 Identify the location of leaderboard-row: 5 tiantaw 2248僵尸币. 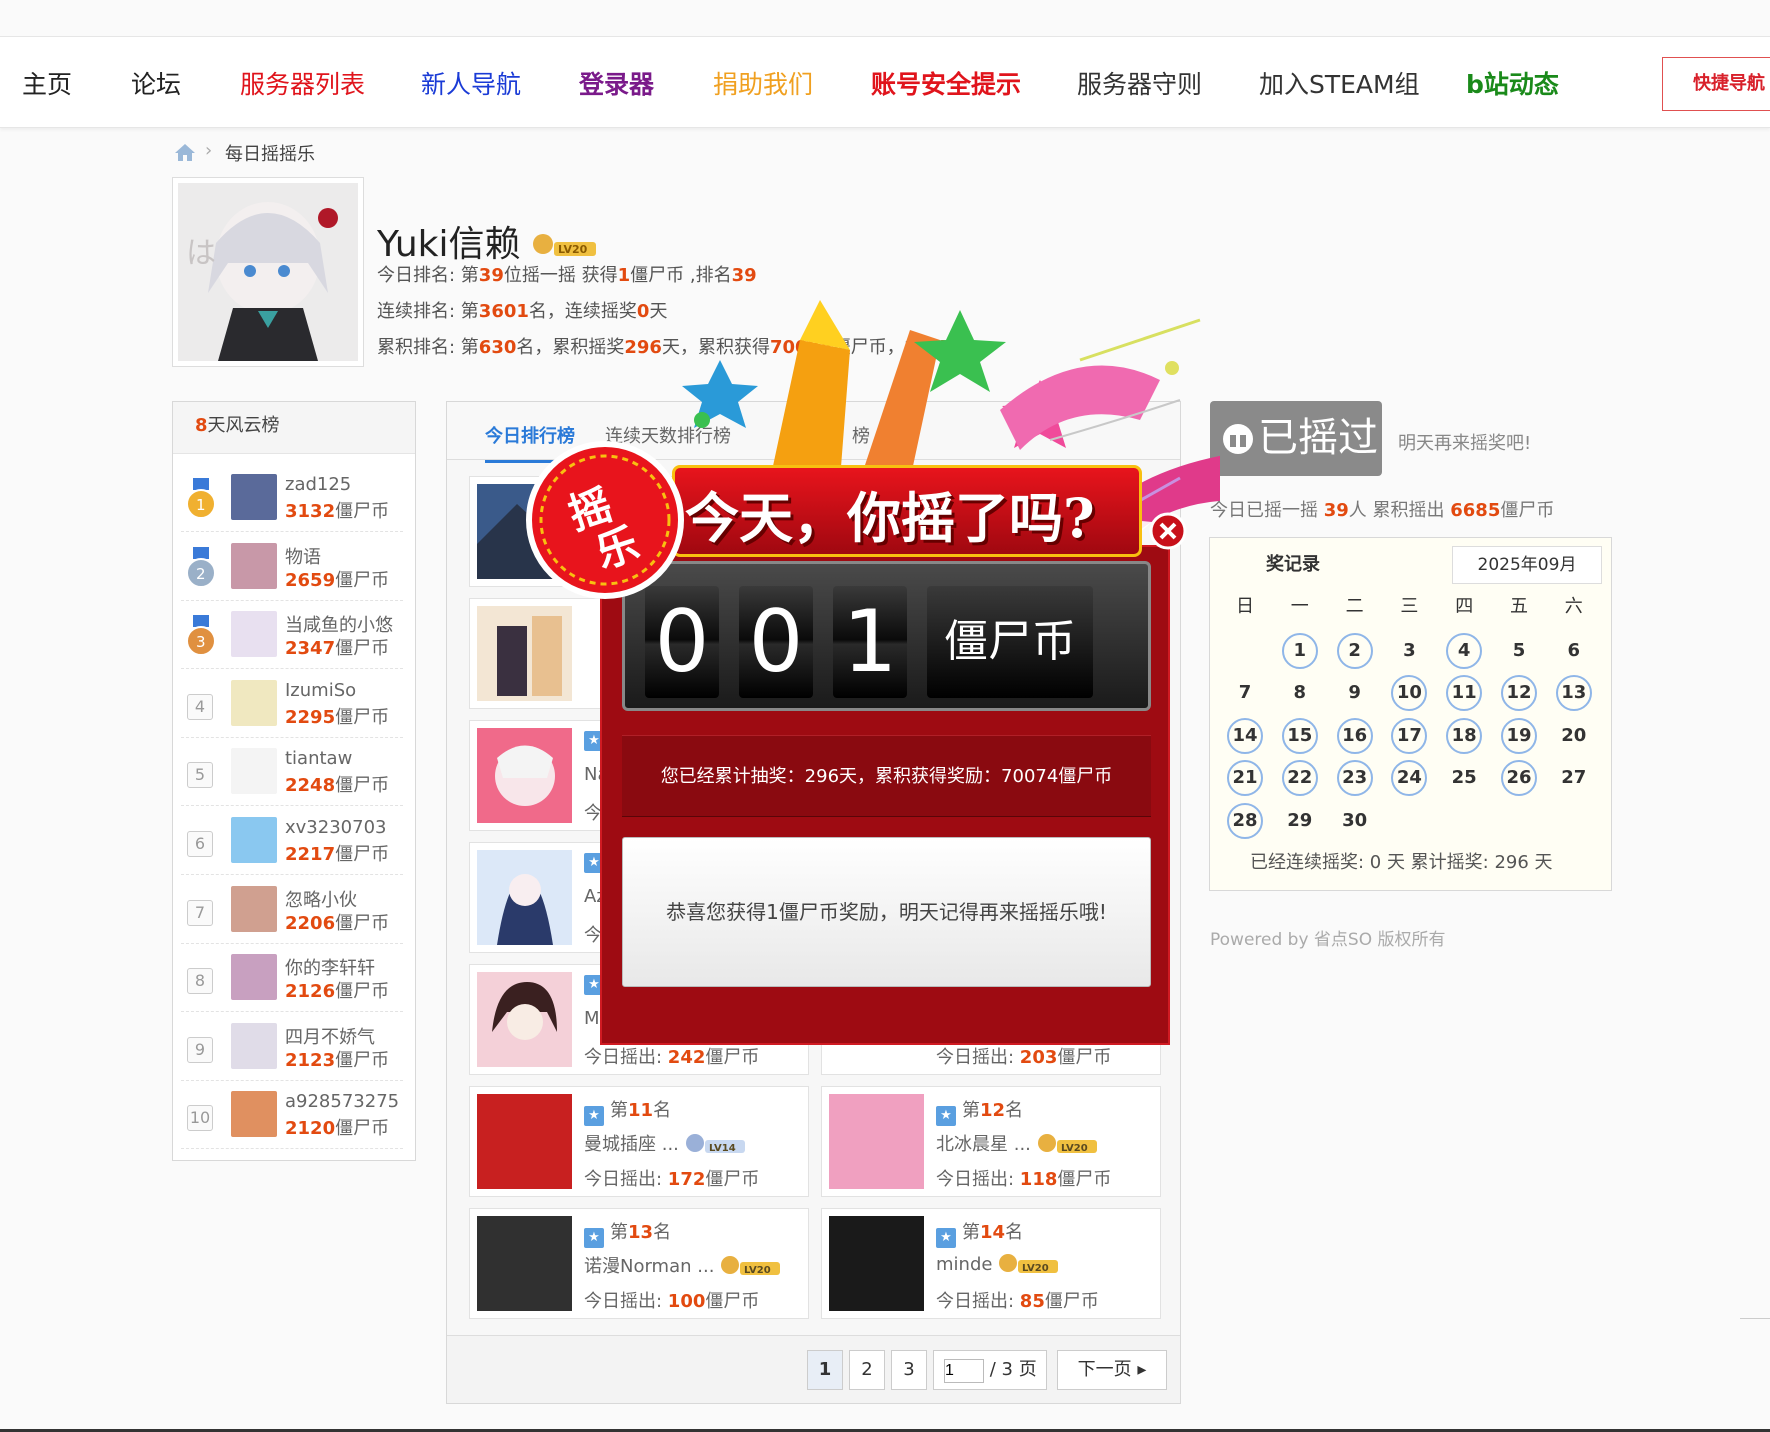
(292, 772).